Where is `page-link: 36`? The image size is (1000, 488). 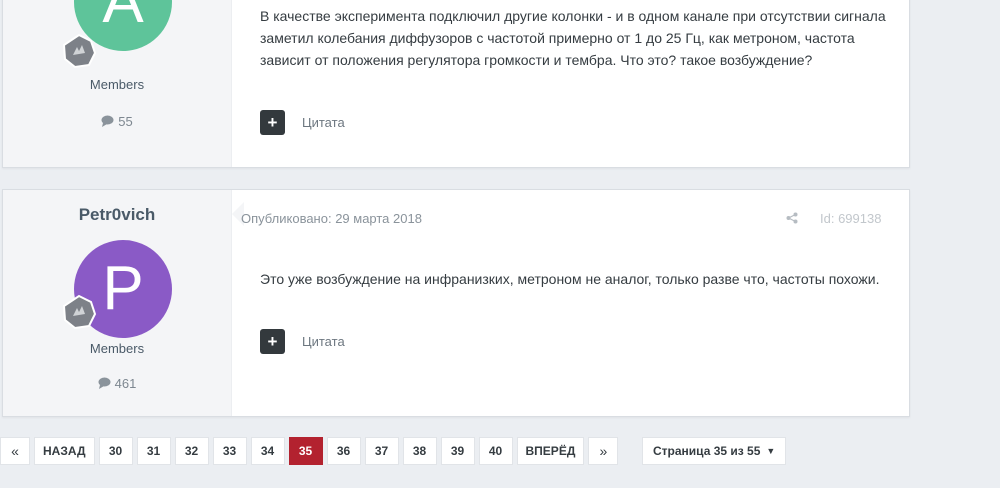
page-link: 36 is located at coordinates (343, 451).